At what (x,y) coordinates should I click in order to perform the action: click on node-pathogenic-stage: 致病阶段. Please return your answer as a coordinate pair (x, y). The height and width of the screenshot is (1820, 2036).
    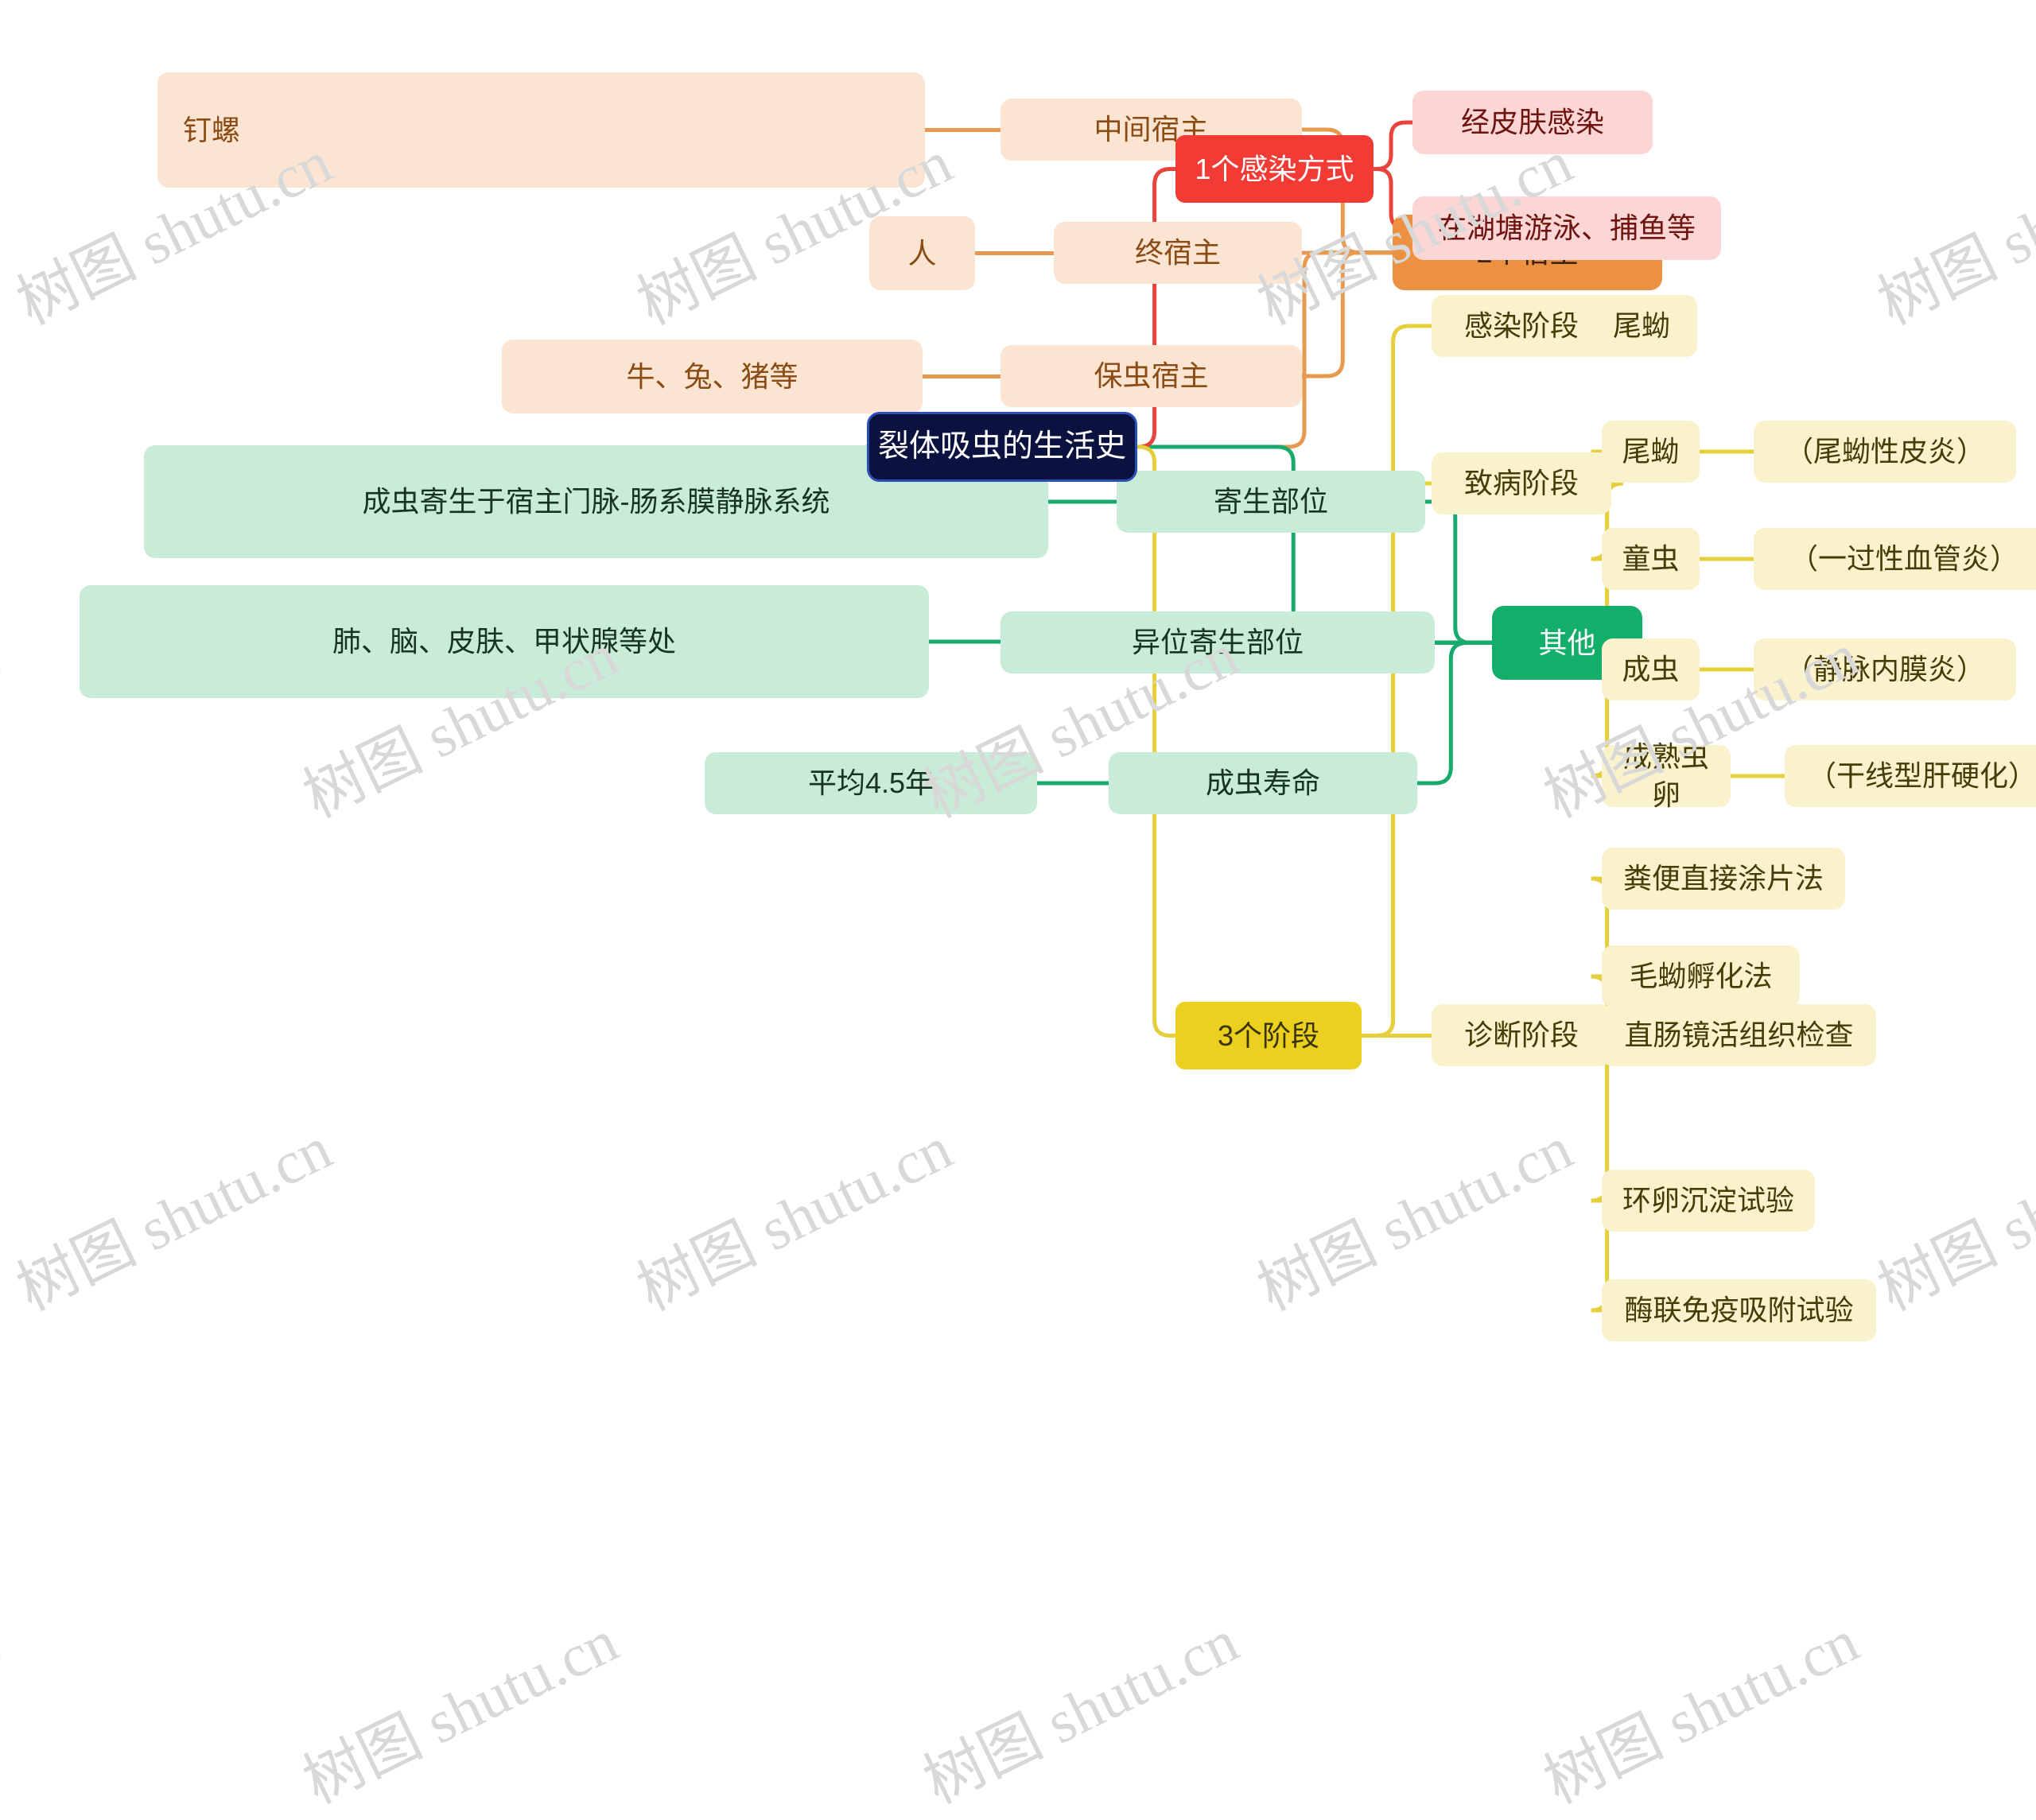
    Looking at the image, I should click on (1521, 483).